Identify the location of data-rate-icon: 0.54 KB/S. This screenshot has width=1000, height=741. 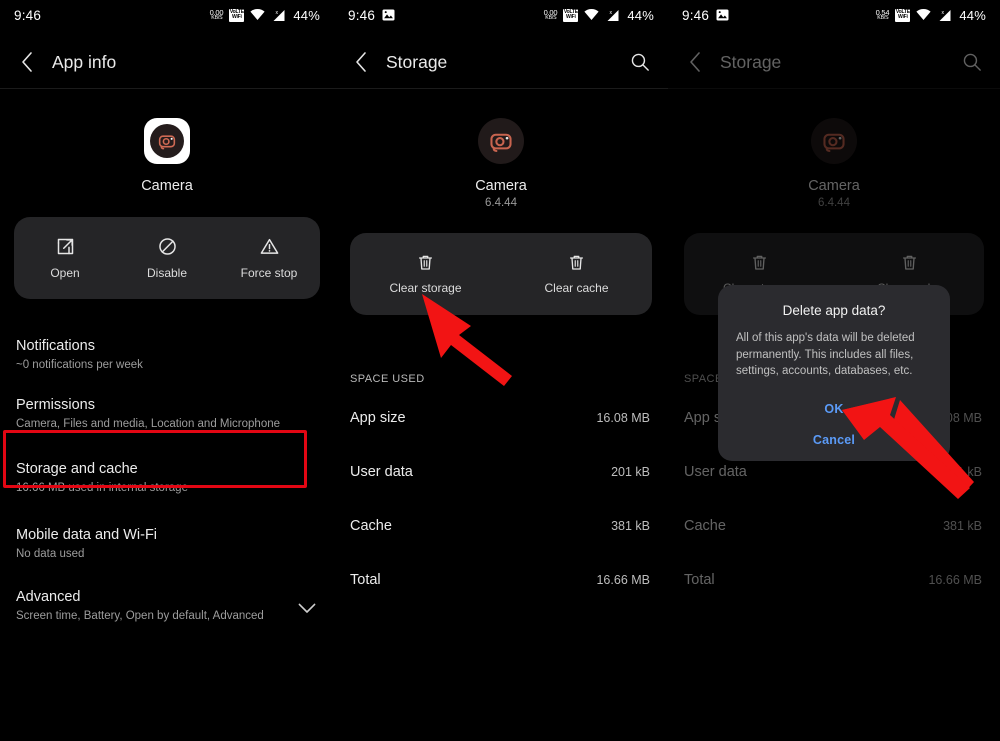
(882, 14).